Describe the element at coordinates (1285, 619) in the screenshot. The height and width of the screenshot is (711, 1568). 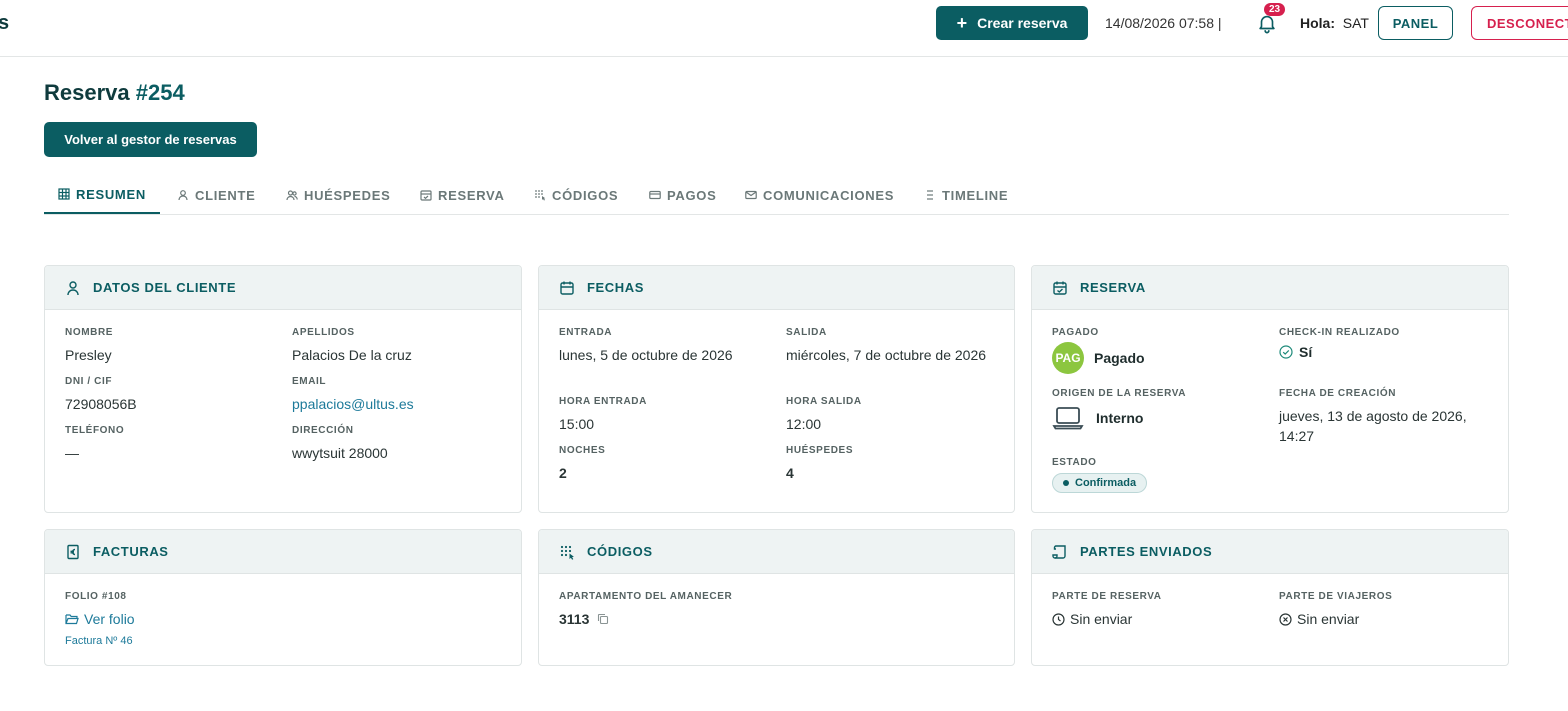
I see `x-circle-icon` at that location.